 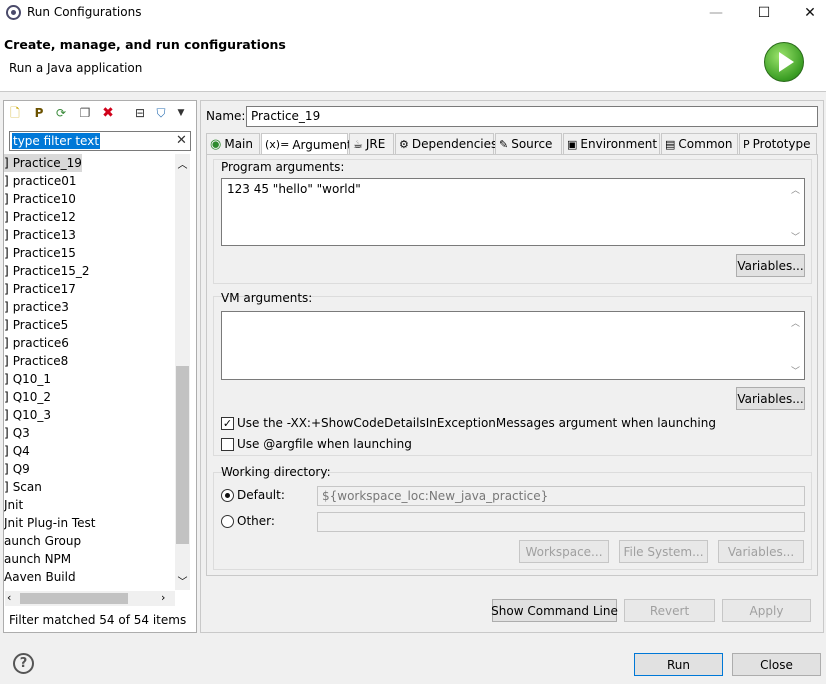 What do you see at coordinates (13, 12) in the screenshot?
I see `eclipse-app-icon` at bounding box center [13, 12].